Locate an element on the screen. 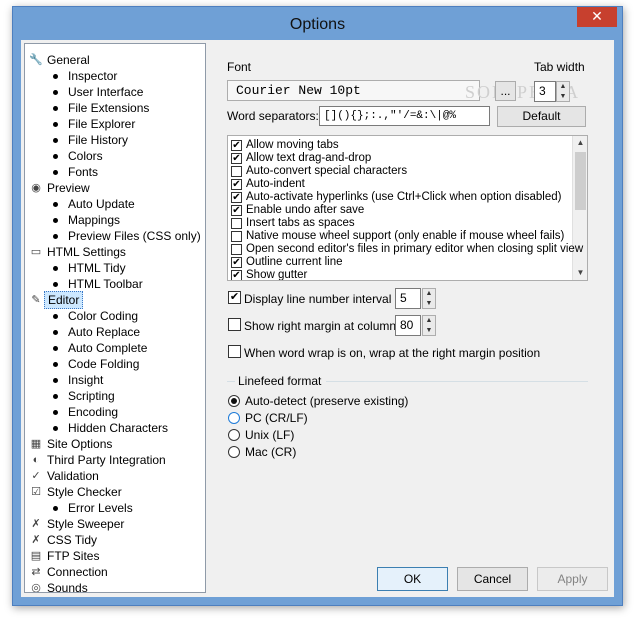 The width and height of the screenshot is (637, 623). tree-item-inspector: Inspector is located at coordinates (115, 76).